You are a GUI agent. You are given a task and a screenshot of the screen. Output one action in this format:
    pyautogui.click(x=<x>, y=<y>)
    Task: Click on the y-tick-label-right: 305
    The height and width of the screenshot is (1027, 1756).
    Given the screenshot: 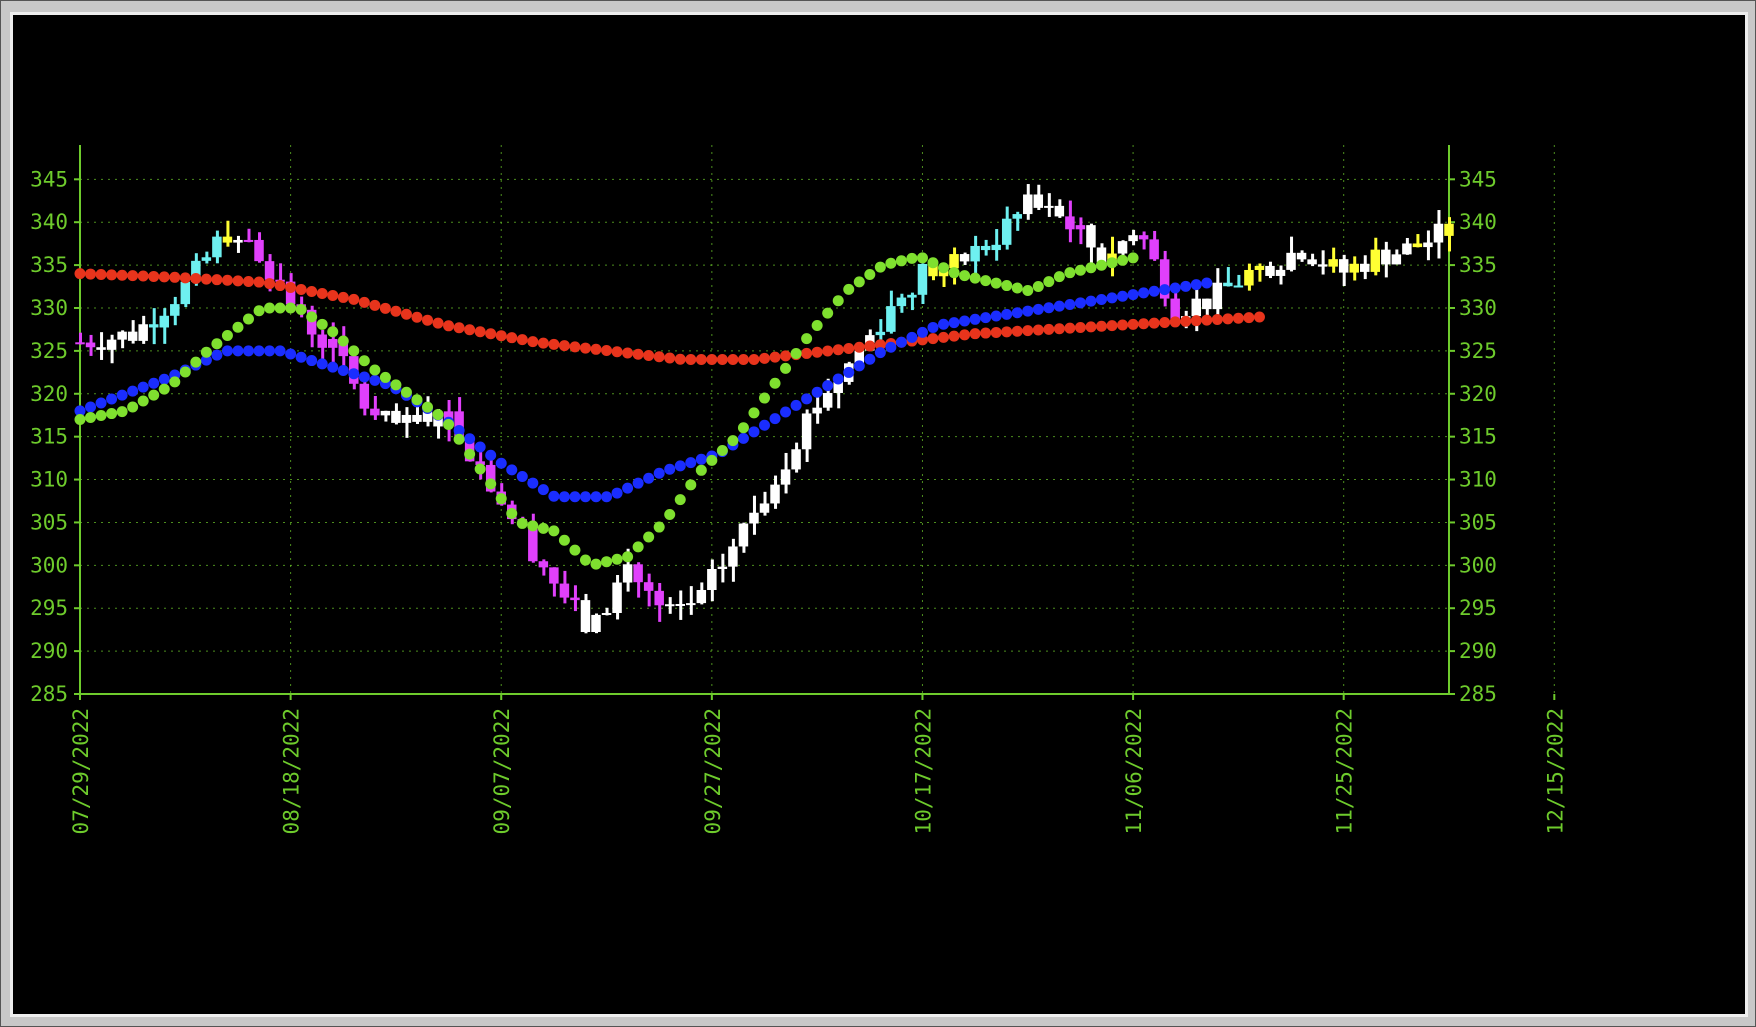 What is the action you would take?
    pyautogui.click(x=1478, y=522)
    